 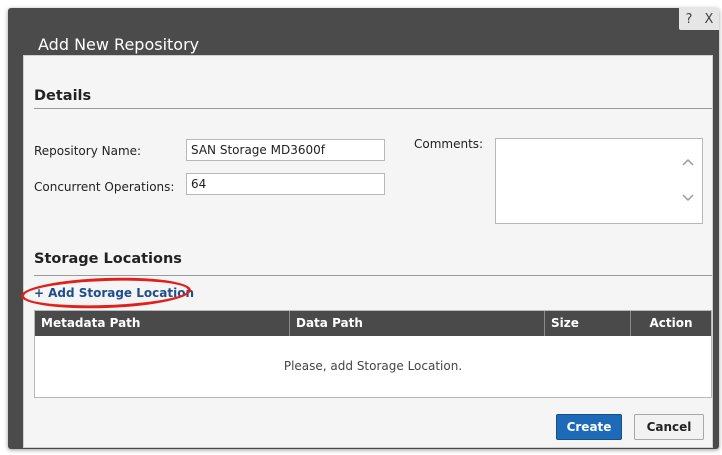 What do you see at coordinates (669, 427) in the screenshot?
I see `cancel-button: Cancel` at bounding box center [669, 427].